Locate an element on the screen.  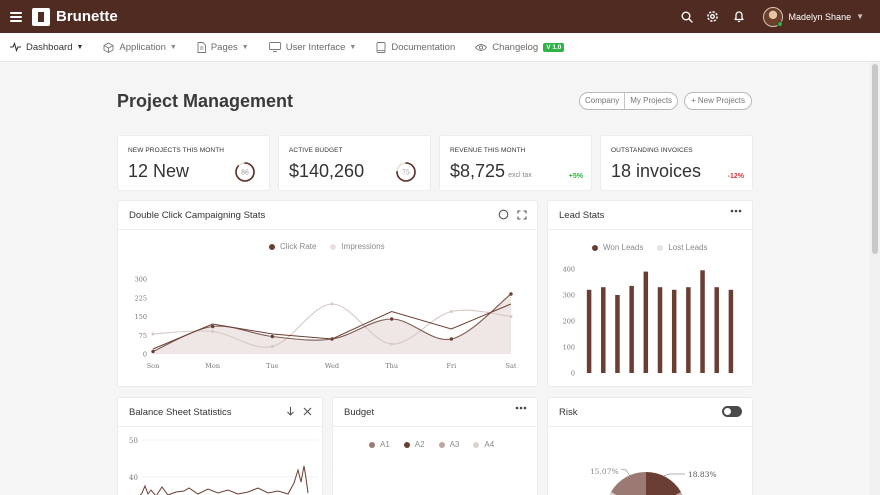
y-tick-label: 50 is located at coordinates (133, 441).